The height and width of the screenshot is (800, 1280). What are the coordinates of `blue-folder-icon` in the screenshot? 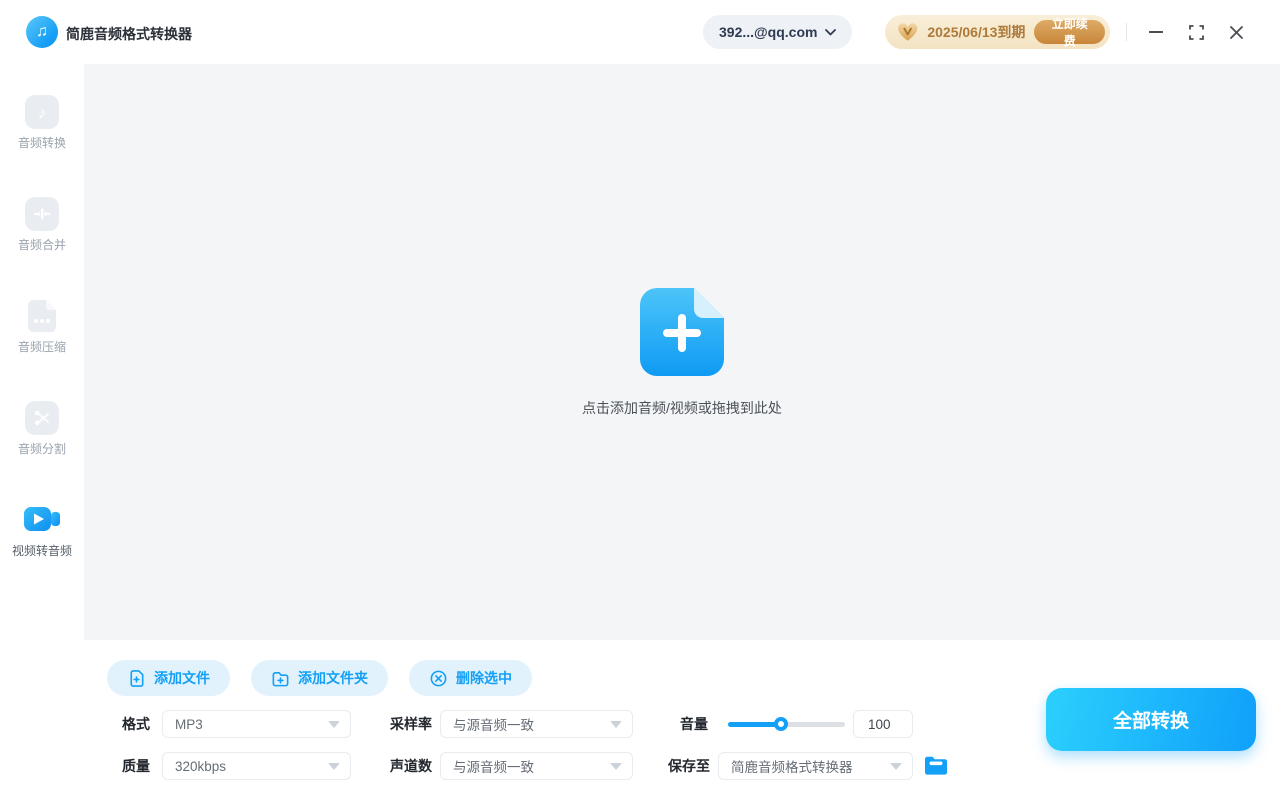 It's located at (936, 765).